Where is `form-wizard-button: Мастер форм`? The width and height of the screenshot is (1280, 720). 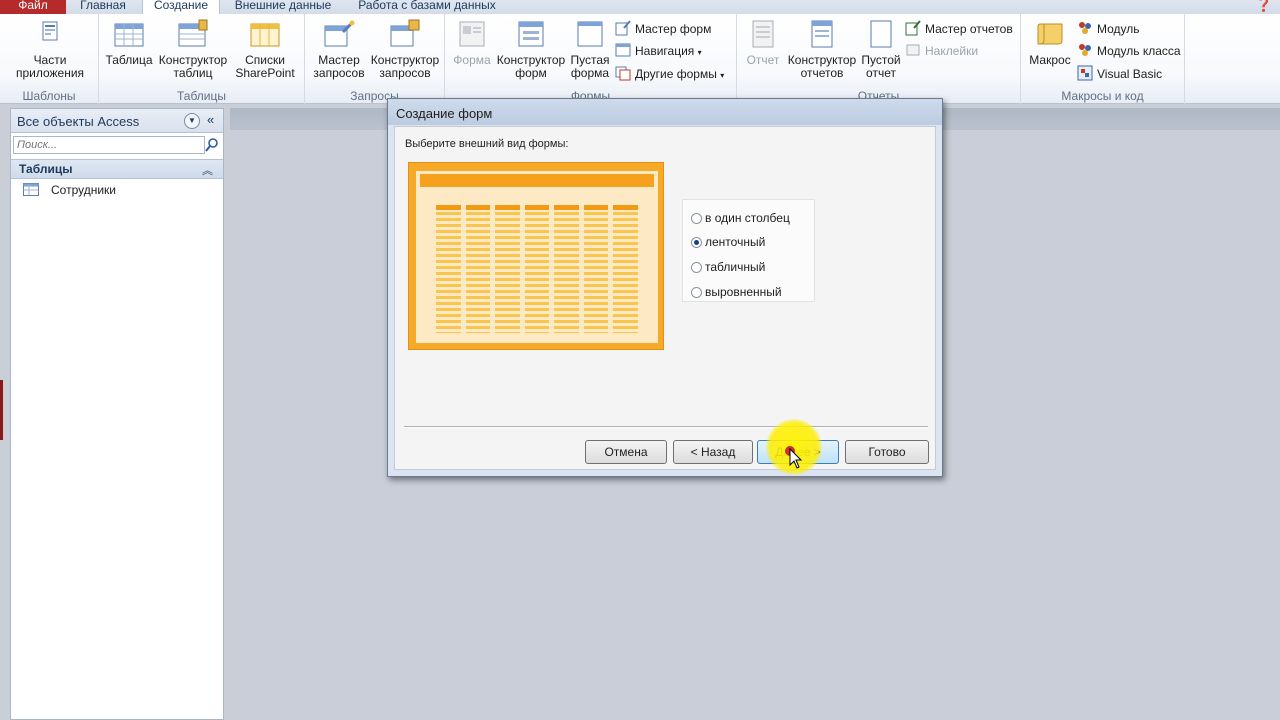
form-wizard-button: Мастер форм is located at coordinates (663, 29).